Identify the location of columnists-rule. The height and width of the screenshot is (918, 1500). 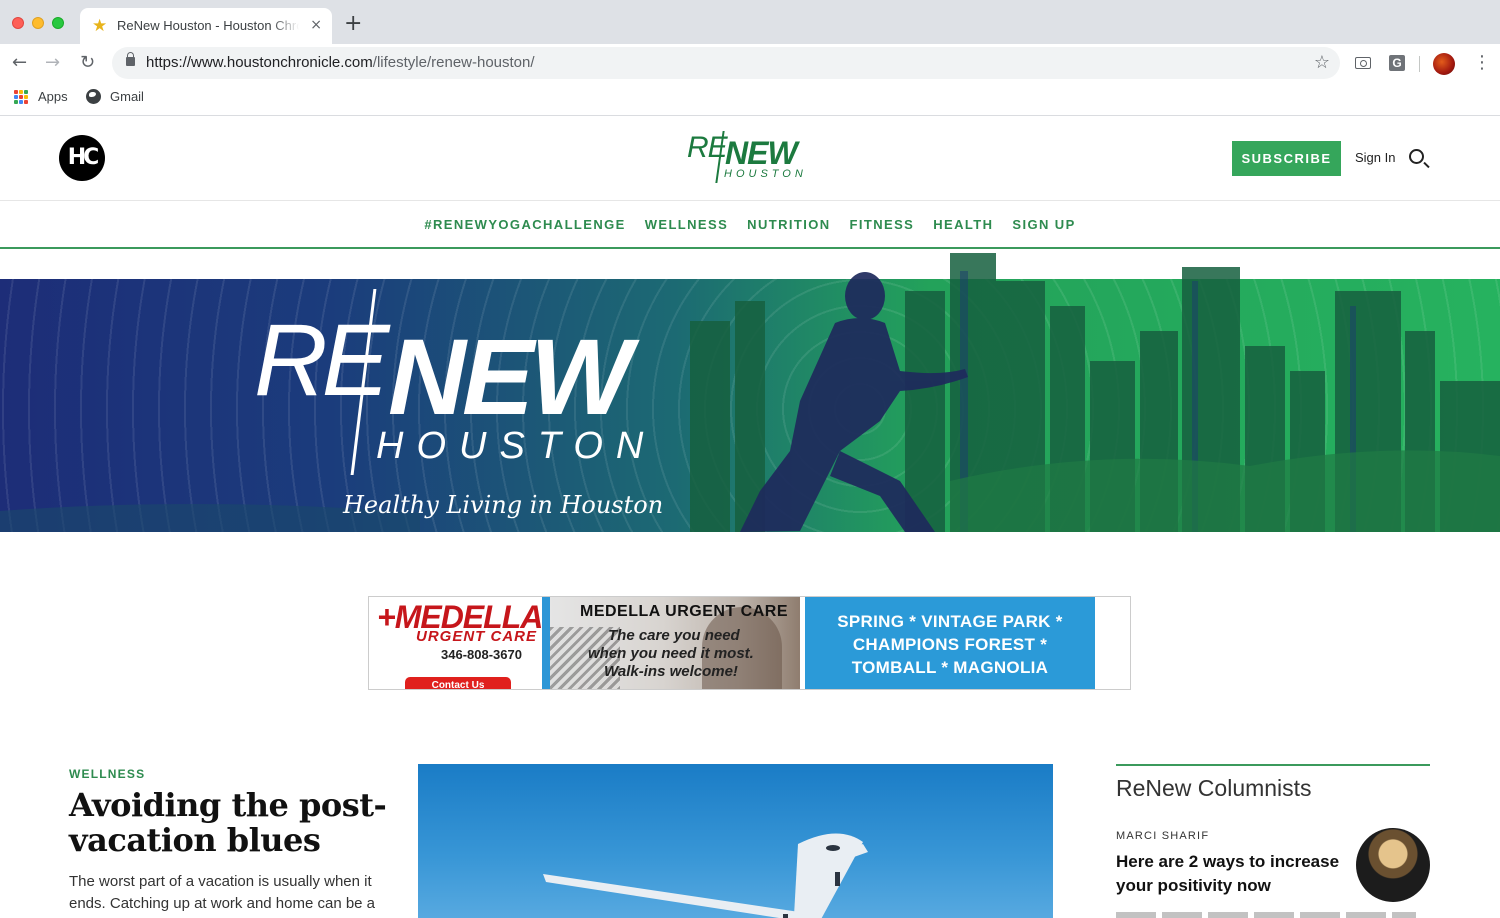
(1273, 765).